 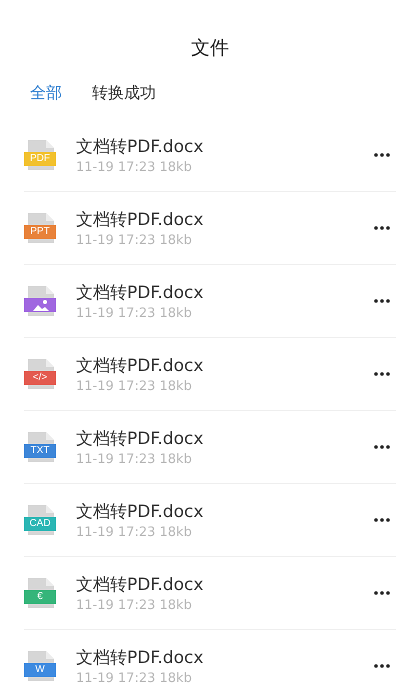 What do you see at coordinates (46, 98) in the screenshot?
I see `tab: 全部` at bounding box center [46, 98].